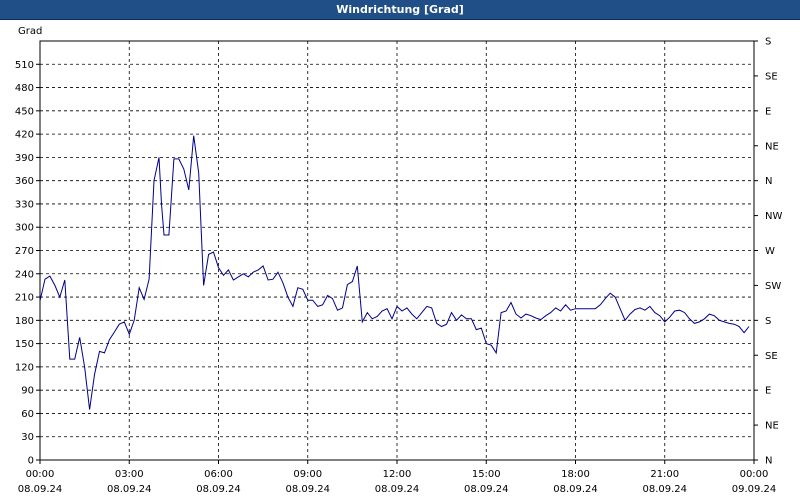  What do you see at coordinates (24, 158) in the screenshot?
I see `y-tick-label: 390` at bounding box center [24, 158].